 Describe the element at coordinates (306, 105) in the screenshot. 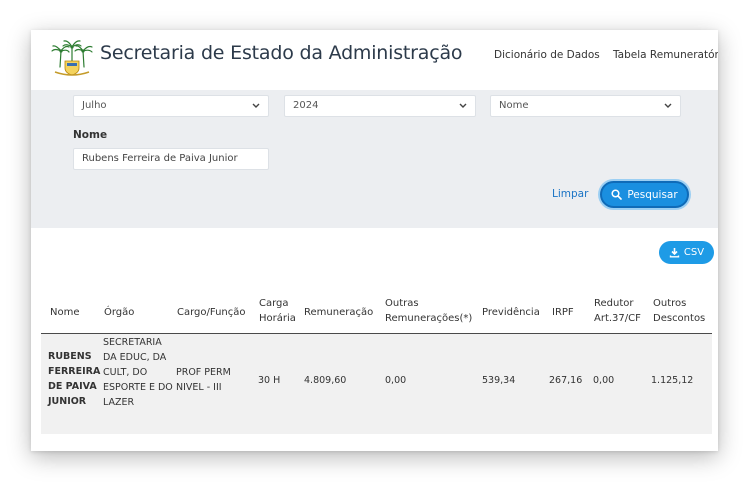

I see `year-select-value: 2024` at that location.